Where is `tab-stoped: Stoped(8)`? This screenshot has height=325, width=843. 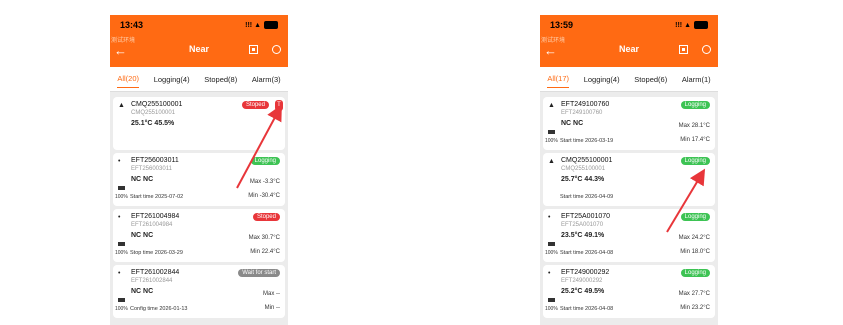 tab-stoped: Stoped(8) is located at coordinates (220, 79).